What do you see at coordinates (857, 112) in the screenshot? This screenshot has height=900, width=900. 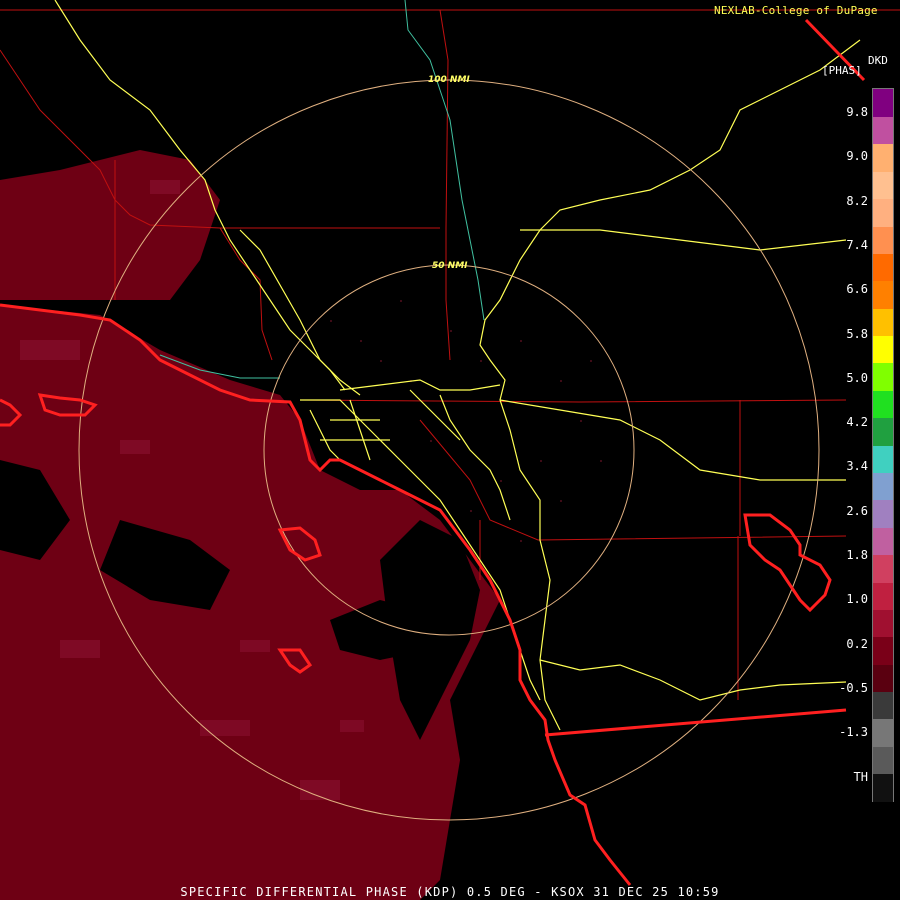 I see `legend-tick-label: 9.8` at bounding box center [857, 112].